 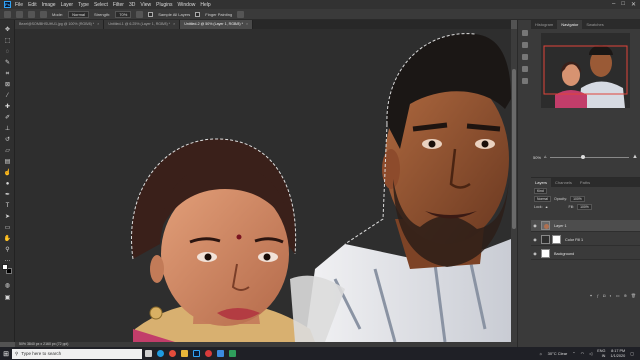 What do you see at coordinates (79, 14) in the screenshot?
I see `mode-select: Normal` at bounding box center [79, 14].